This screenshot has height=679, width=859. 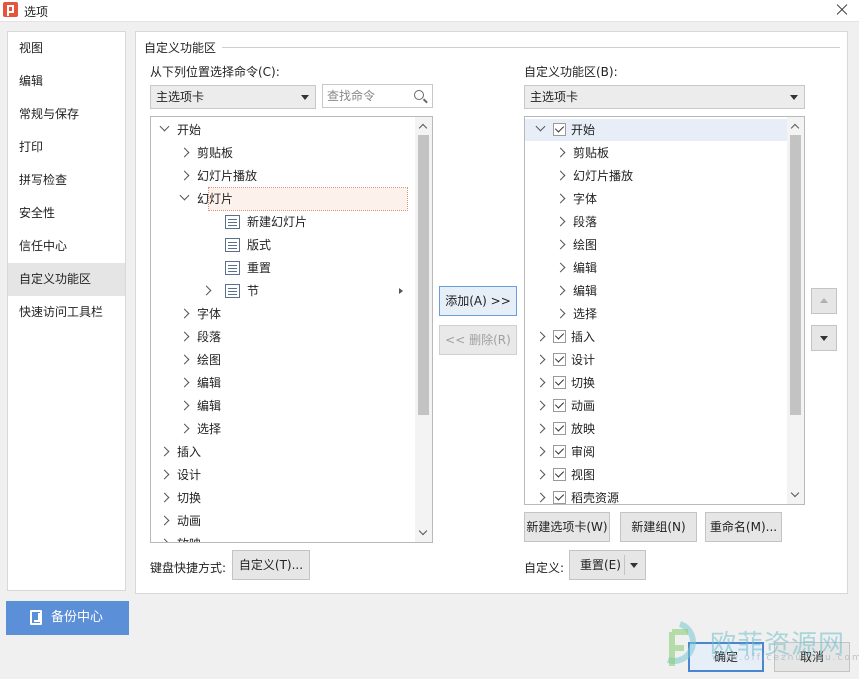 I want to click on move-up-button, so click(x=824, y=301).